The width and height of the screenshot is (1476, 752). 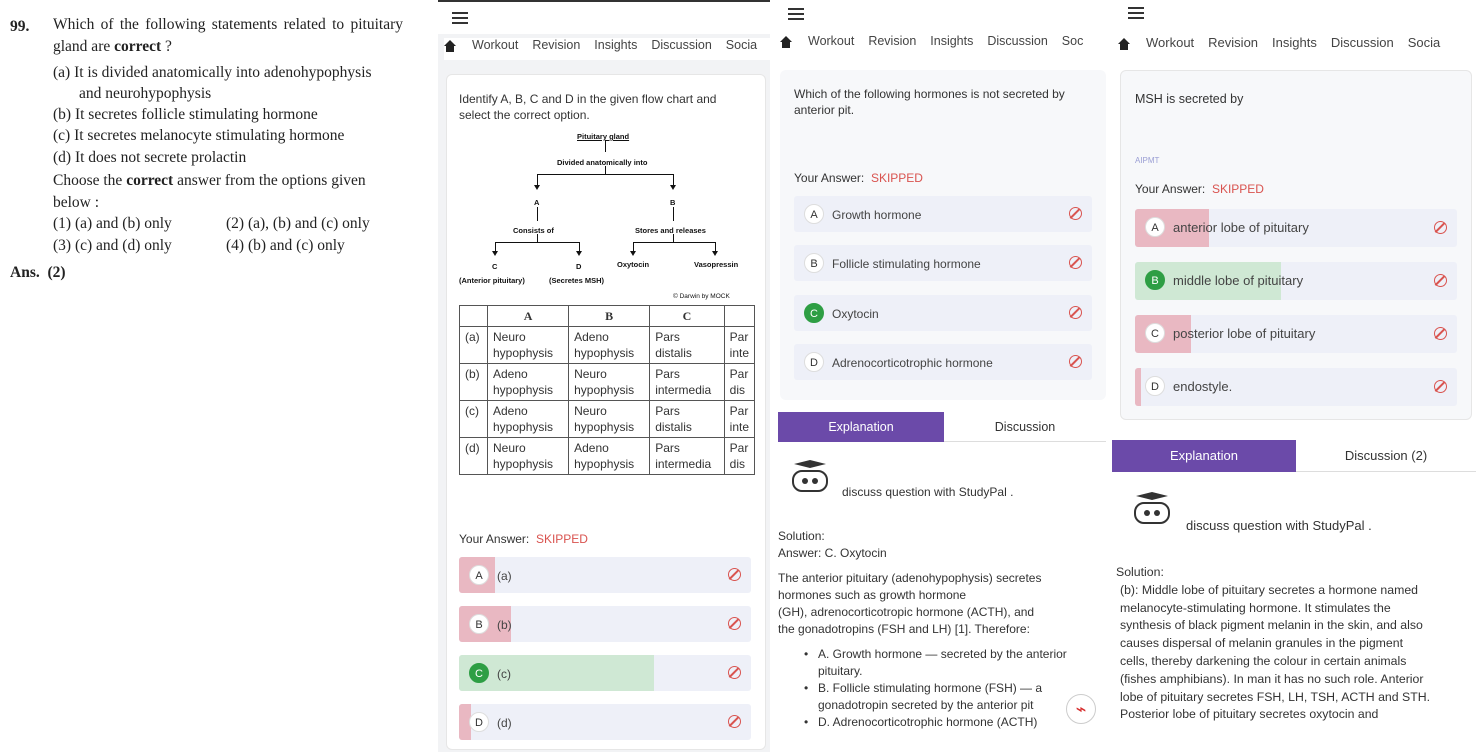 What do you see at coordinates (1238, 280) in the screenshot?
I see `option-text: middle lobe of pituitary` at bounding box center [1238, 280].